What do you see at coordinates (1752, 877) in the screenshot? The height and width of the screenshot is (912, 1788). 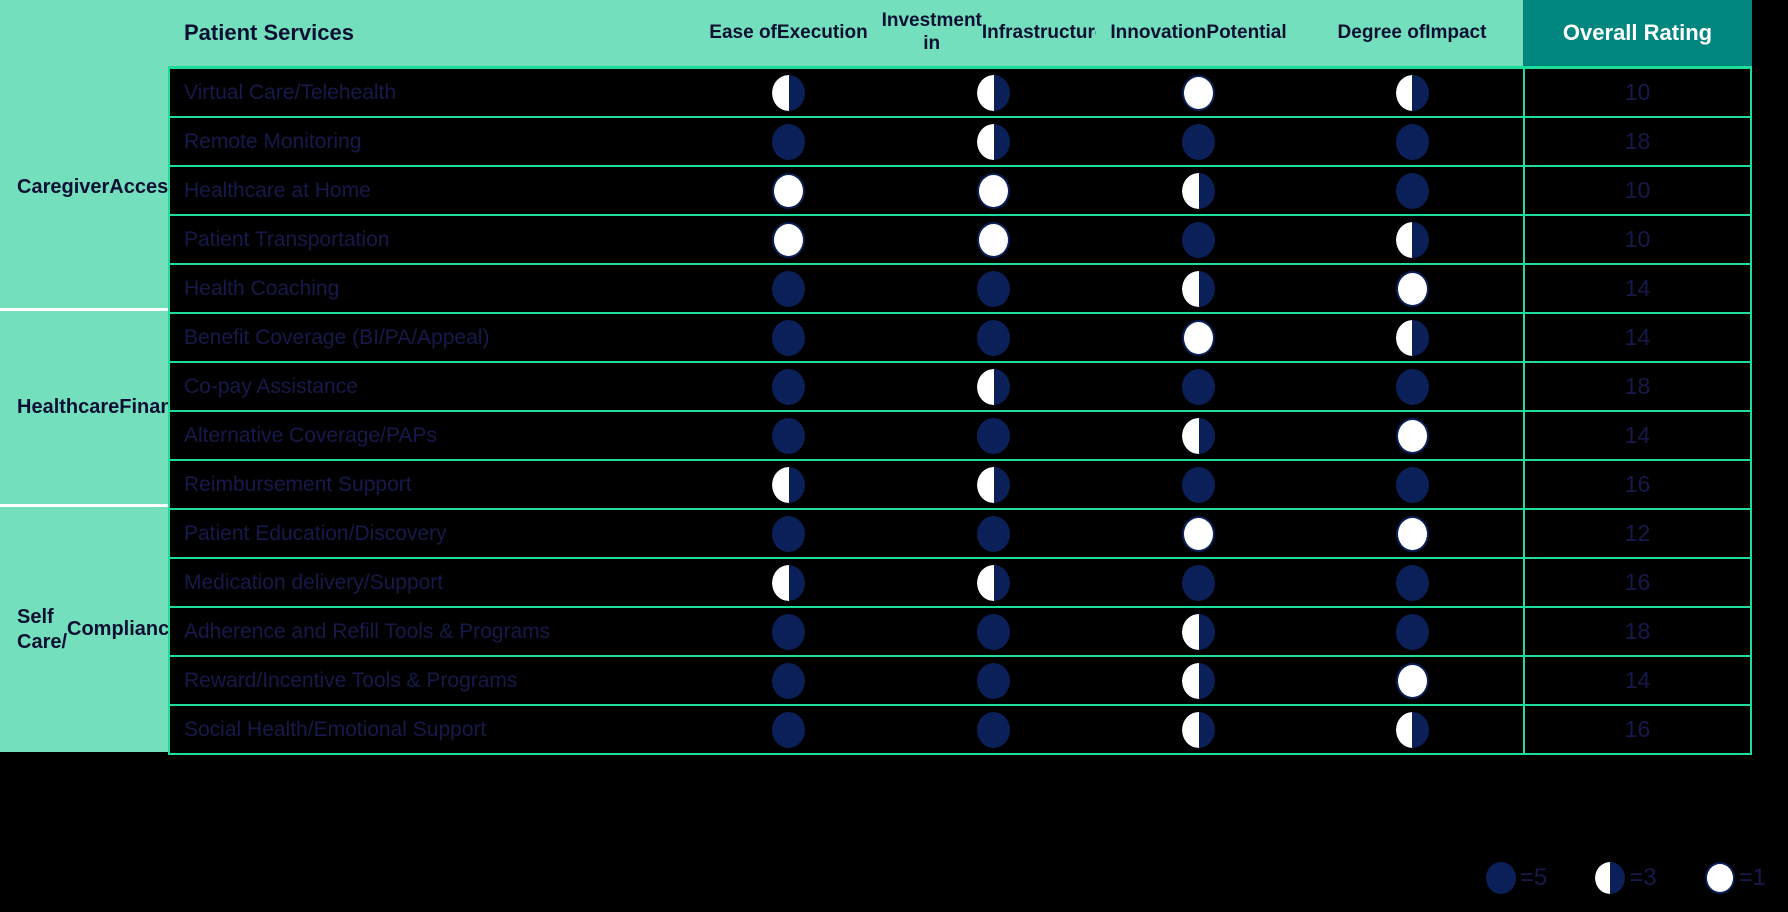 I see `legend-label: =1` at bounding box center [1752, 877].